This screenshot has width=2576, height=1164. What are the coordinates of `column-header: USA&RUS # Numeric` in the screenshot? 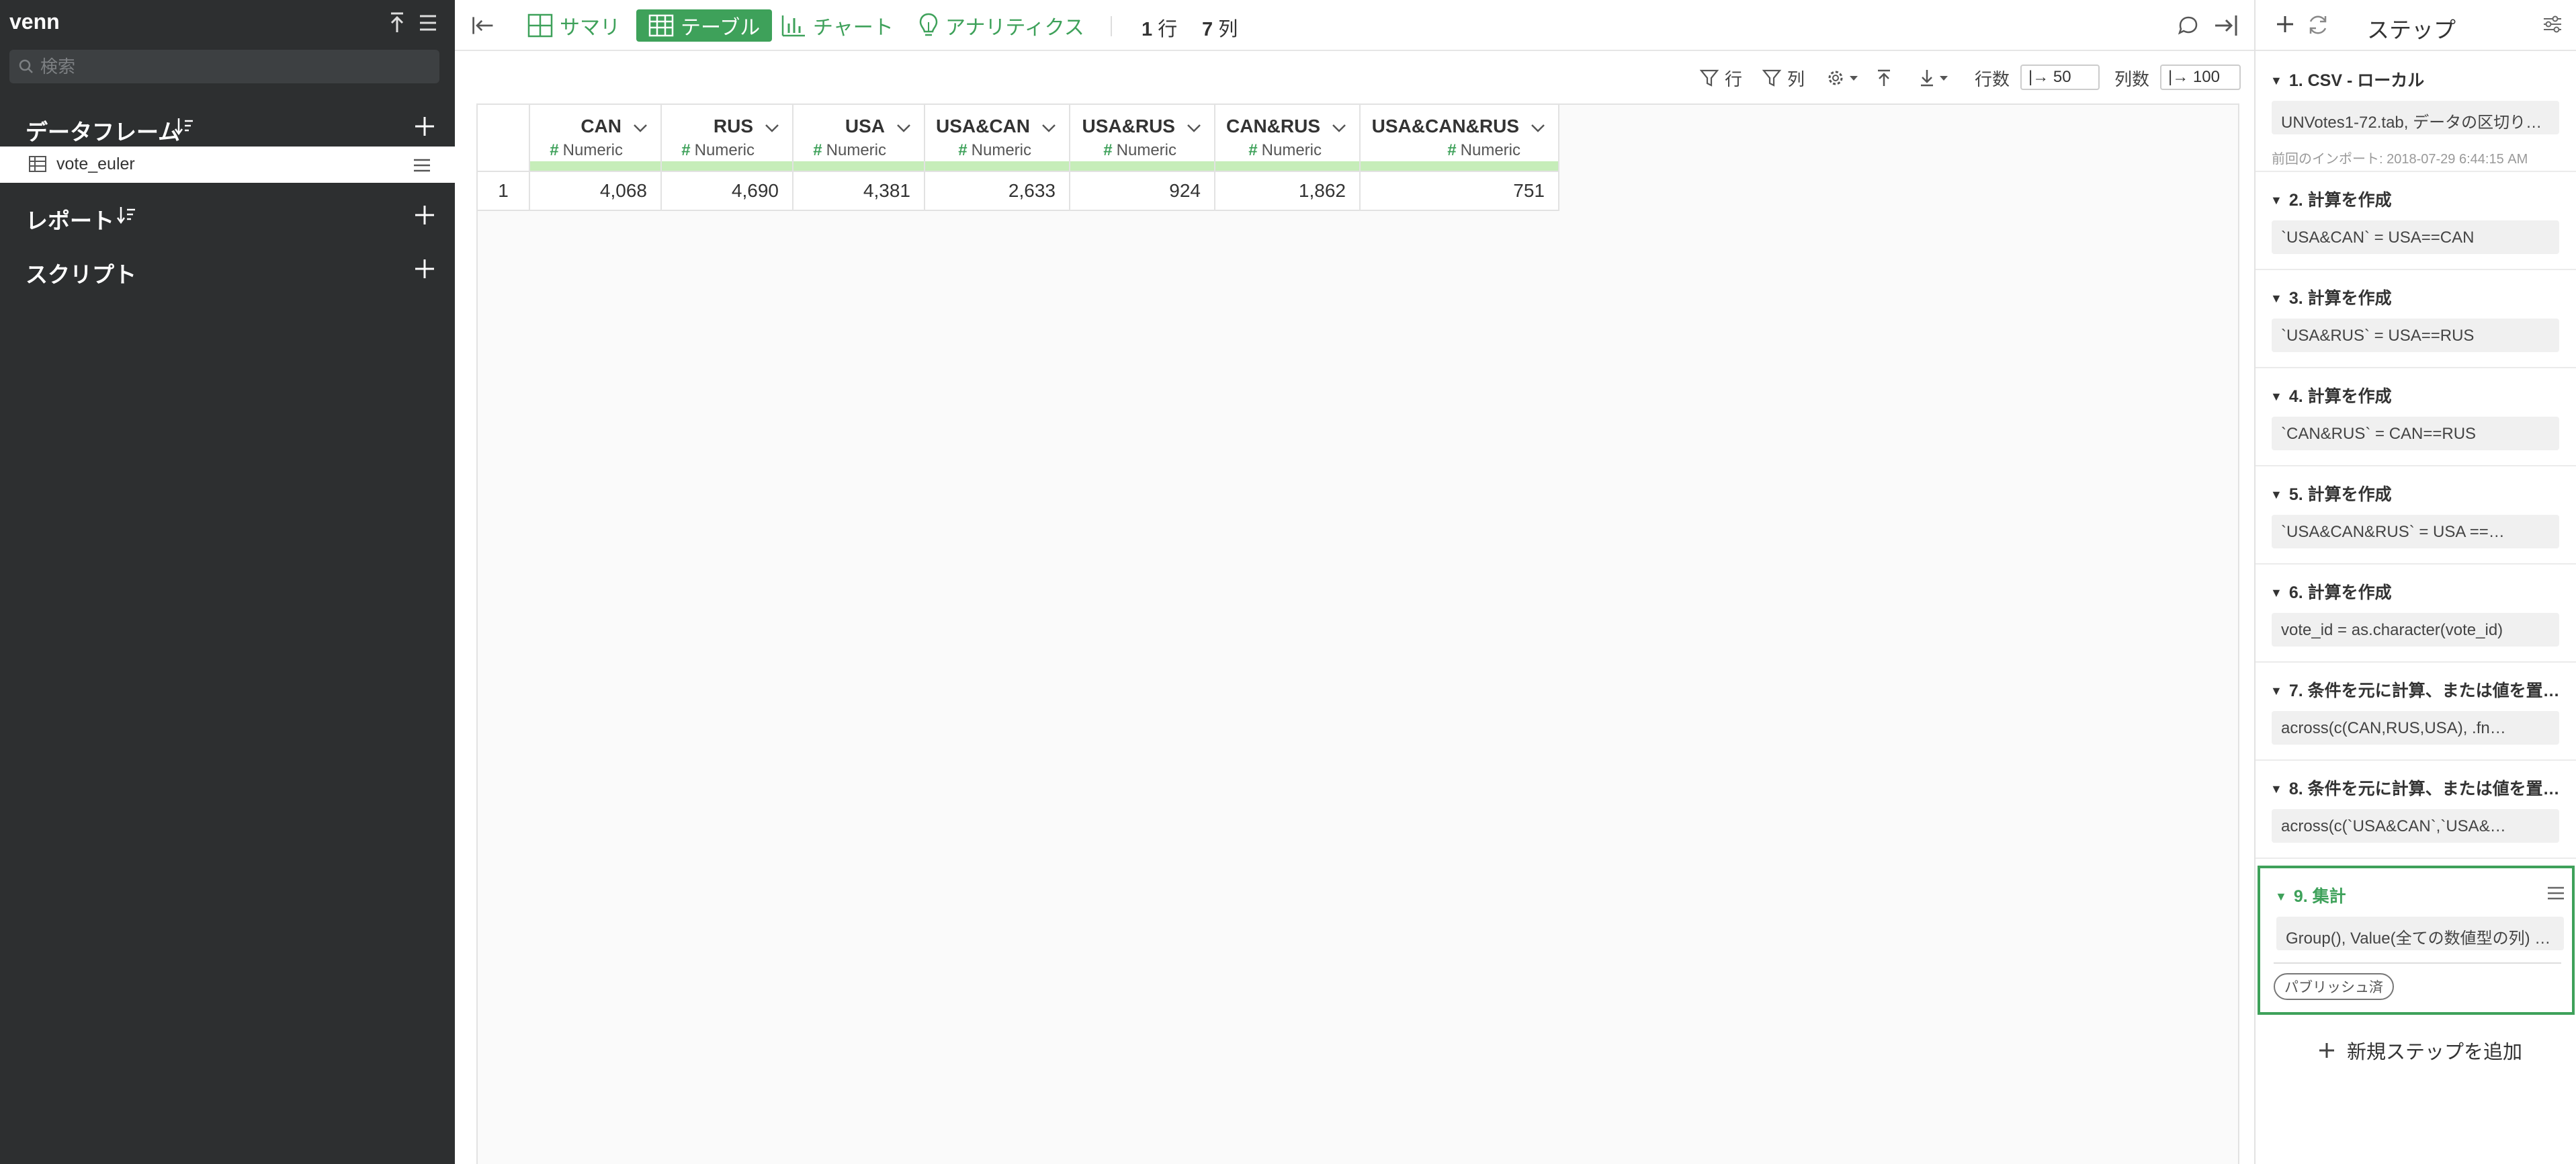 It's located at (1142, 138).